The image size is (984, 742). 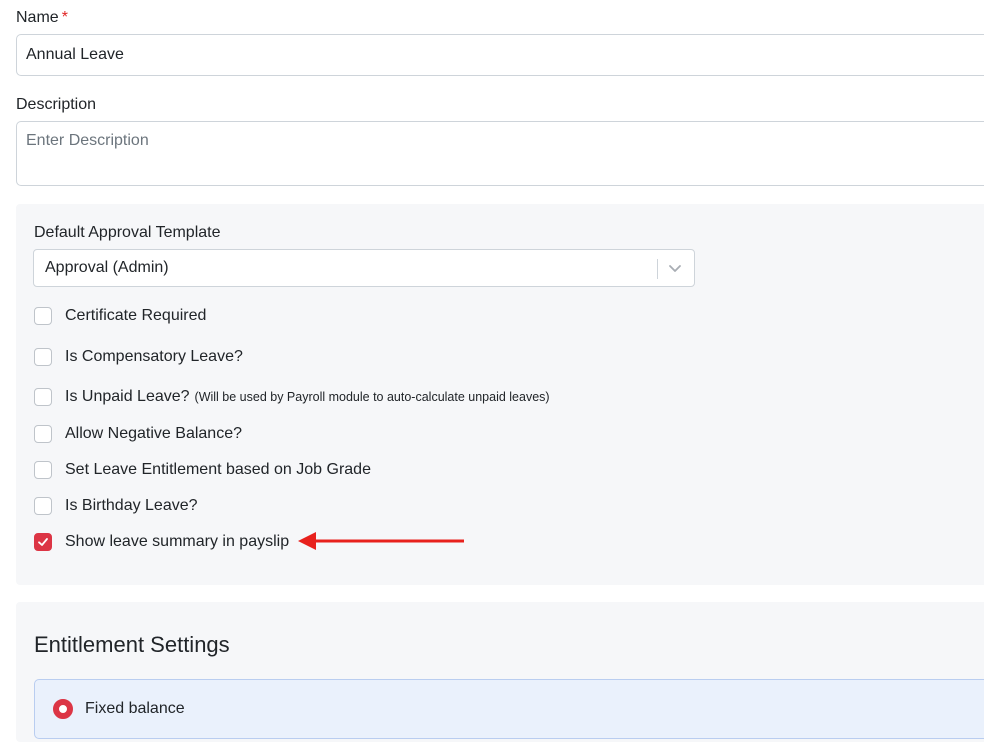 What do you see at coordinates (500, 153) in the screenshot?
I see `description-textarea: Enter Description` at bounding box center [500, 153].